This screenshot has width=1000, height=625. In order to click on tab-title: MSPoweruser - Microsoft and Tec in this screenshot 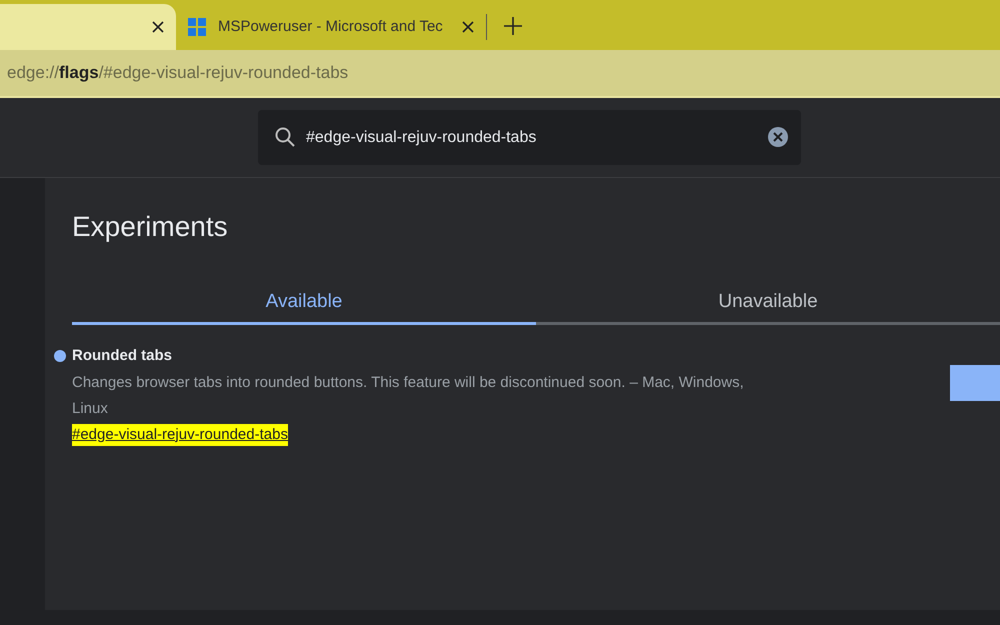, I will do `click(331, 26)`.